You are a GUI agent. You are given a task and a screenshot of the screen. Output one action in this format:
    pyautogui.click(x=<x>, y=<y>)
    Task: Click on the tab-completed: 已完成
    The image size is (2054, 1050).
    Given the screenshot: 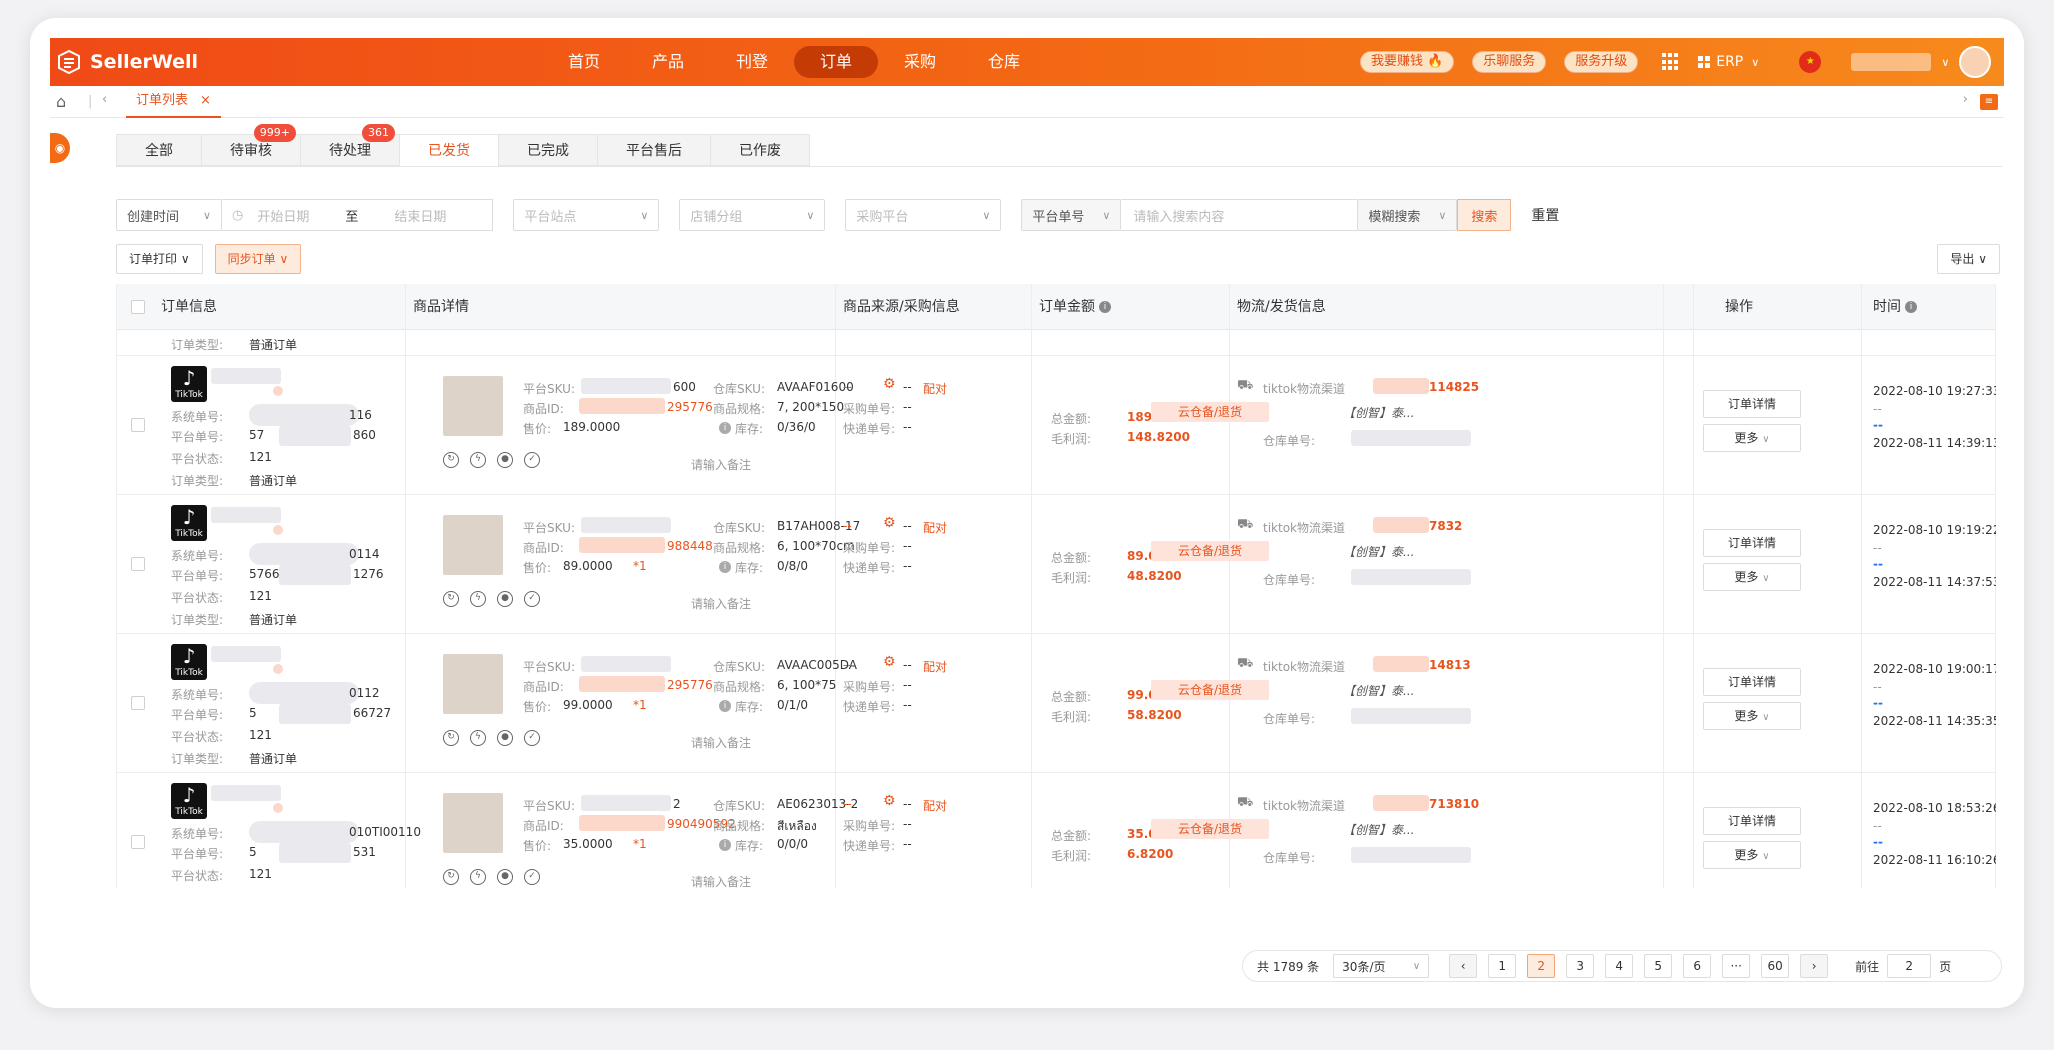 What is the action you would take?
    pyautogui.click(x=548, y=150)
    